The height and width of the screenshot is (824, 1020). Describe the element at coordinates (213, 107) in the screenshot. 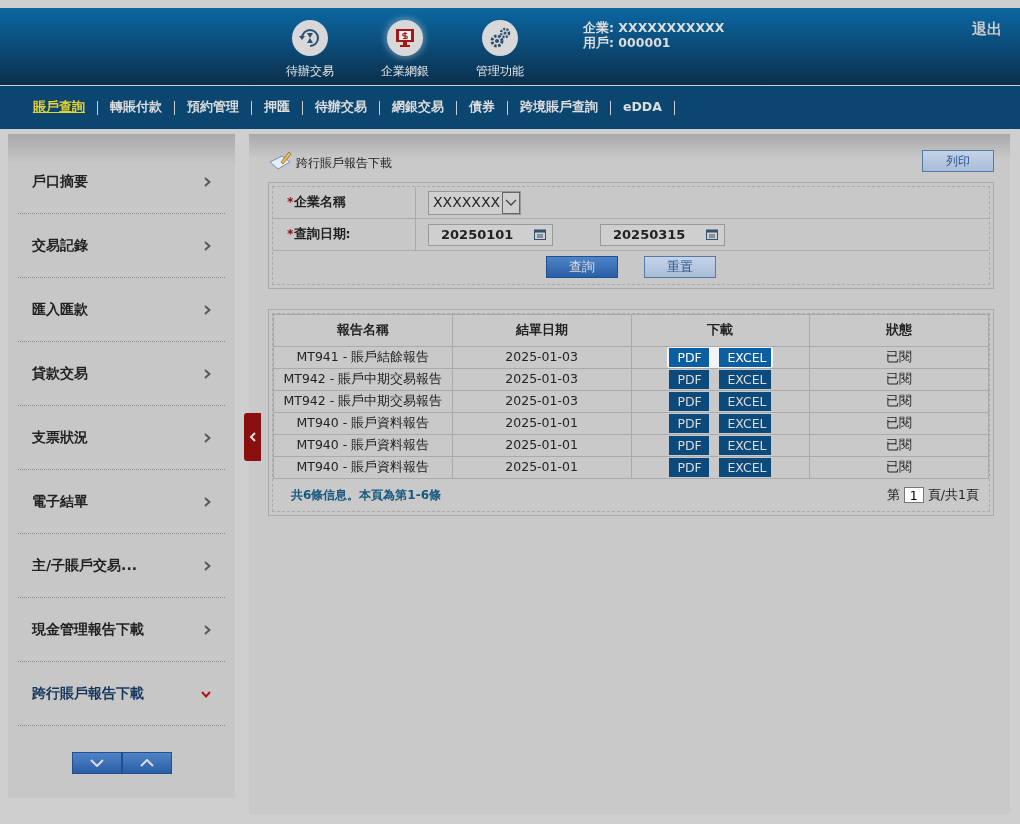

I see `nav-tab: 預約管理` at that location.